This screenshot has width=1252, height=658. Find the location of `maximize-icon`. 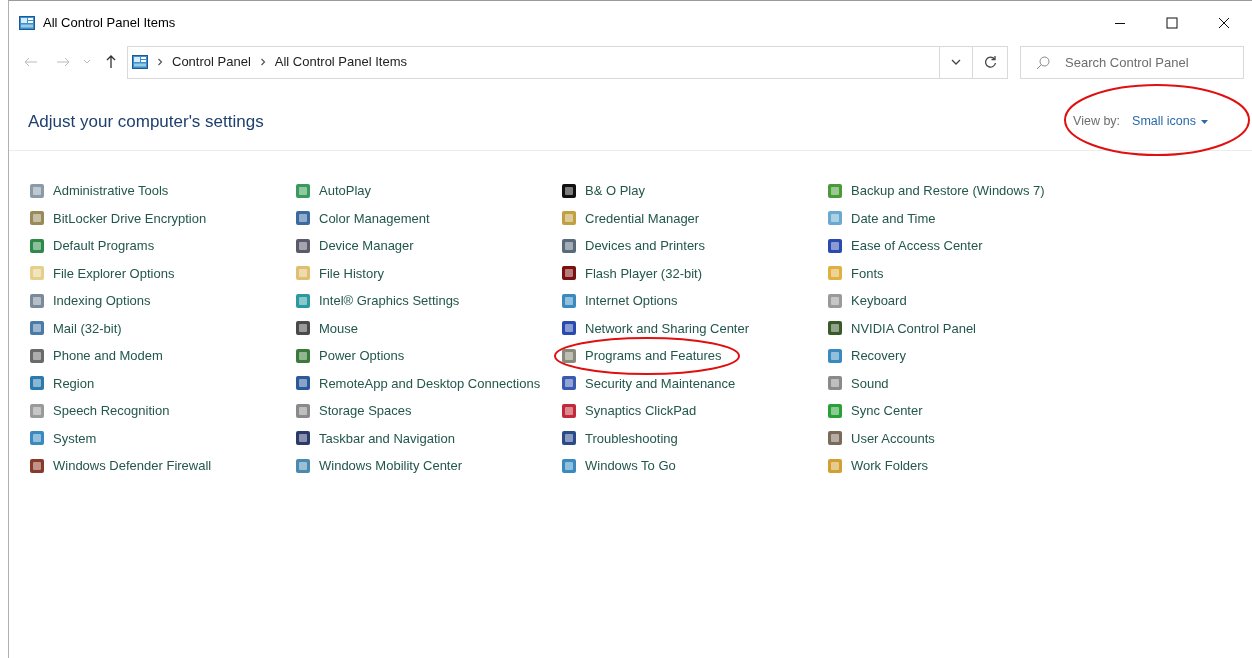

maximize-icon is located at coordinates (1172, 23).